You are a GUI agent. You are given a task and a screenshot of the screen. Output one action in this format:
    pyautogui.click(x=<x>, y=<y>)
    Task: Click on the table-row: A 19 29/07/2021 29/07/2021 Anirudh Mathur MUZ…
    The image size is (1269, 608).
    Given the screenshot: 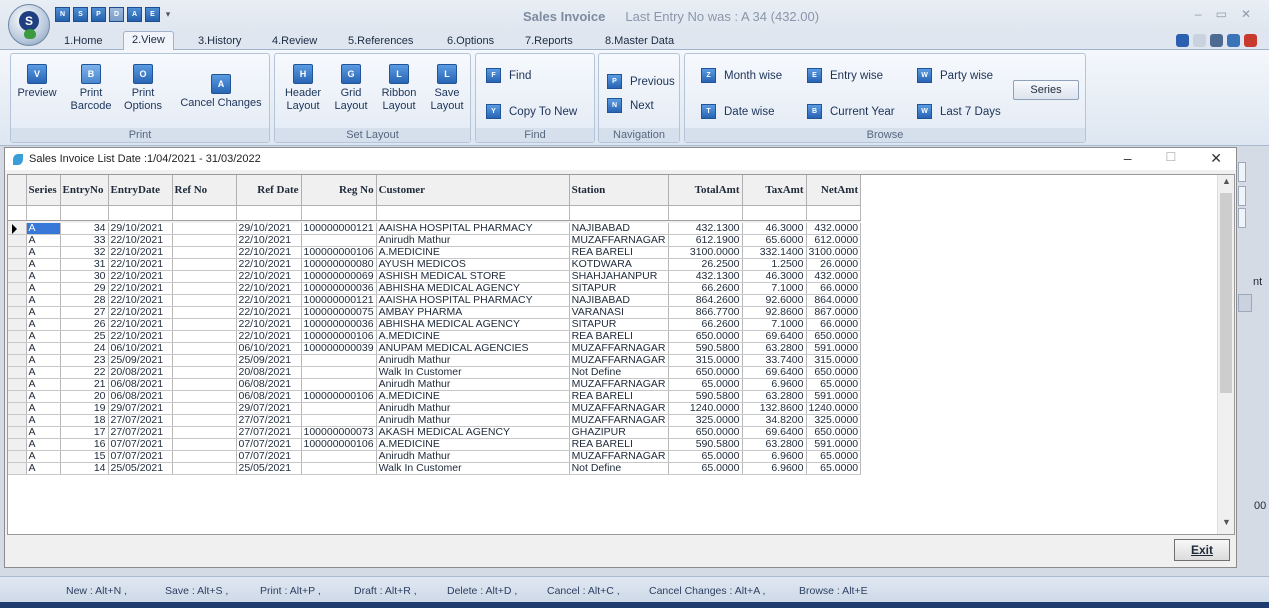 What is the action you would take?
    pyautogui.click(x=435, y=409)
    